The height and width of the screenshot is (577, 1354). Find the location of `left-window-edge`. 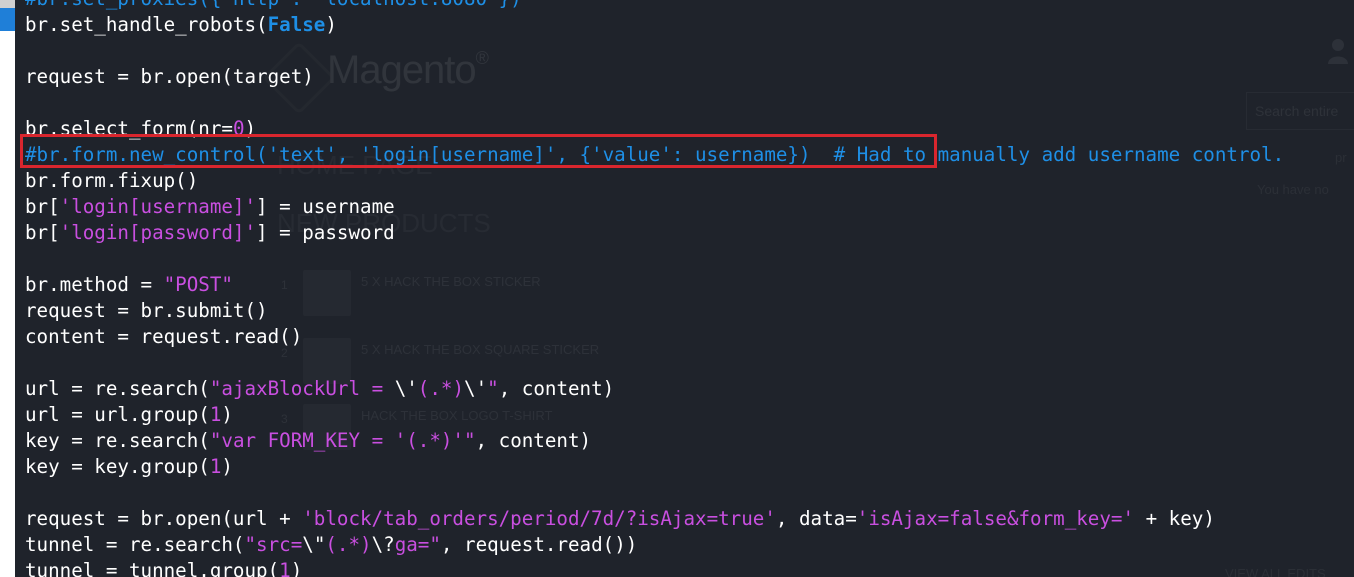

left-window-edge is located at coordinates (7, 288).